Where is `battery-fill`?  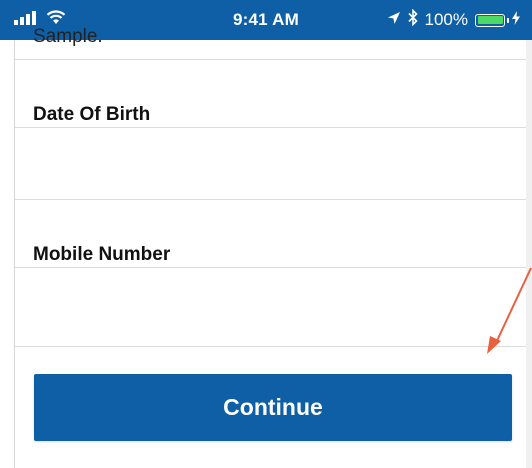
battery-fill is located at coordinates (490, 20).